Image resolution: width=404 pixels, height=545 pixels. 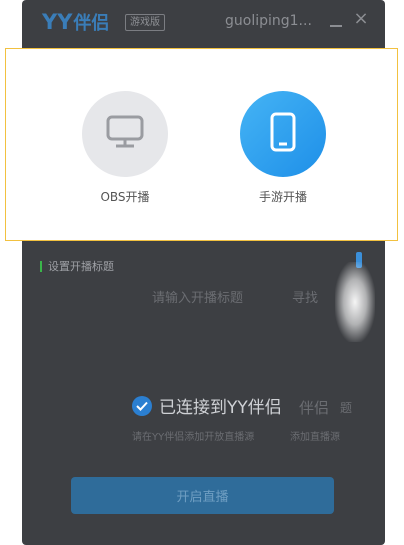 I want to click on start-live-button: 开启直播, so click(x=202, y=495).